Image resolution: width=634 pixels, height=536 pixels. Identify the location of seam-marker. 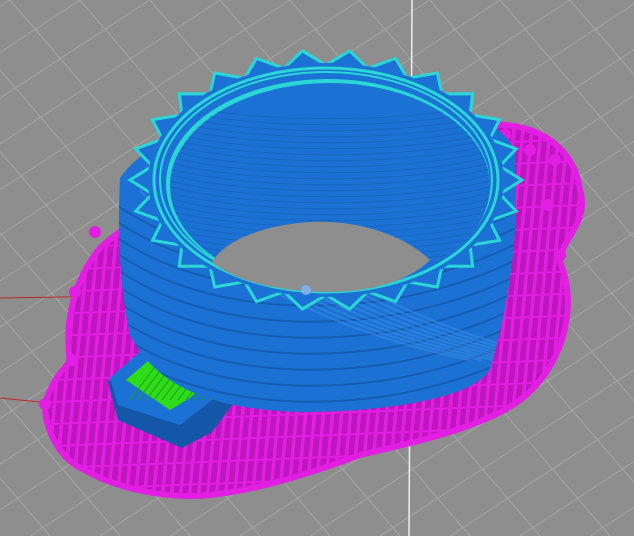
(306, 290).